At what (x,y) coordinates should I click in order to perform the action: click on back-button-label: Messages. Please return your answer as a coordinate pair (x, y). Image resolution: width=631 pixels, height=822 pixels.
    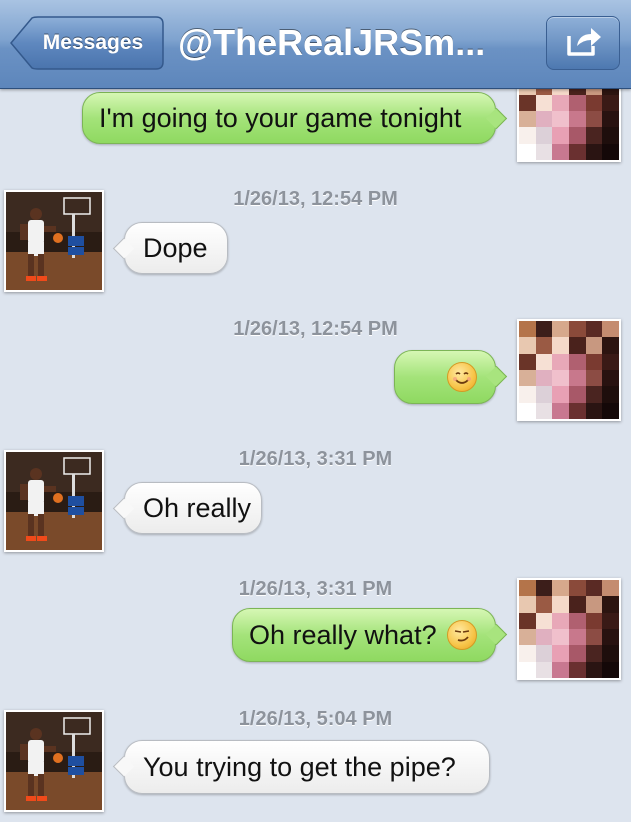
    Looking at the image, I should click on (93, 42).